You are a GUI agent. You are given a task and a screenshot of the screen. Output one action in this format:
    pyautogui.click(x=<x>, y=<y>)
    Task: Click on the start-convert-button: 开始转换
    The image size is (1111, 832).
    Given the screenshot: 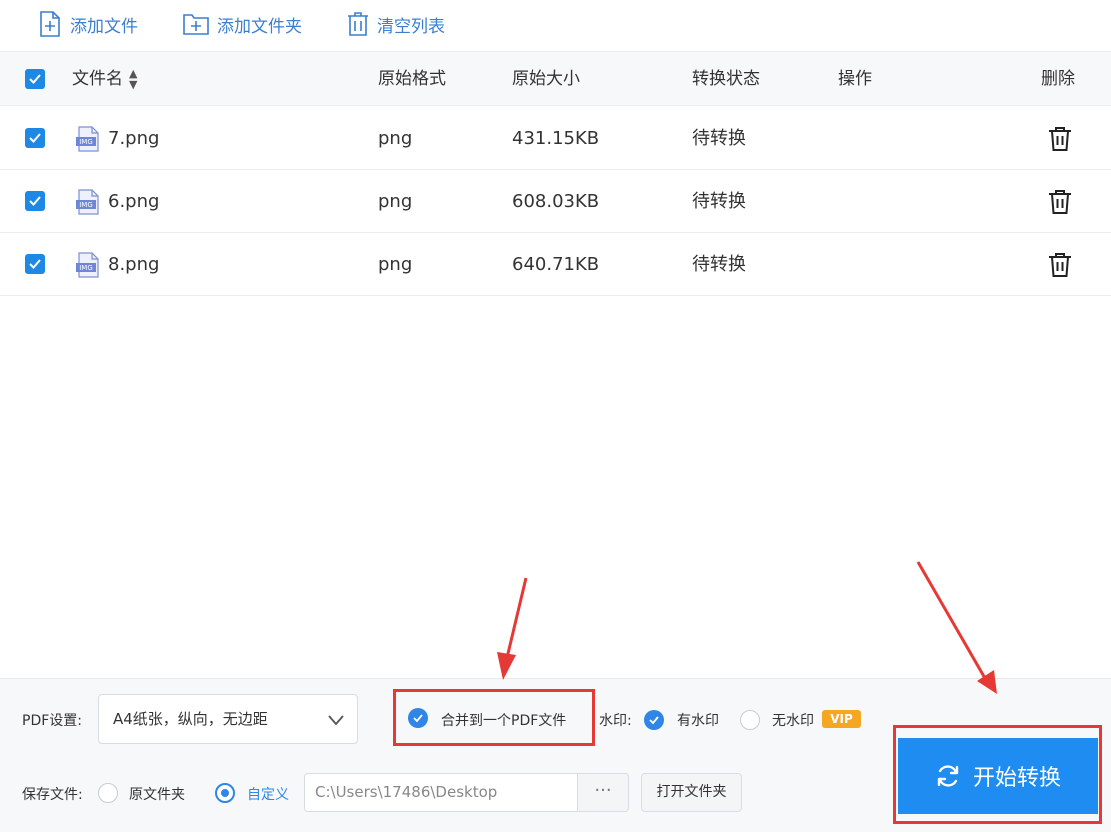 What is the action you would take?
    pyautogui.click(x=998, y=776)
    